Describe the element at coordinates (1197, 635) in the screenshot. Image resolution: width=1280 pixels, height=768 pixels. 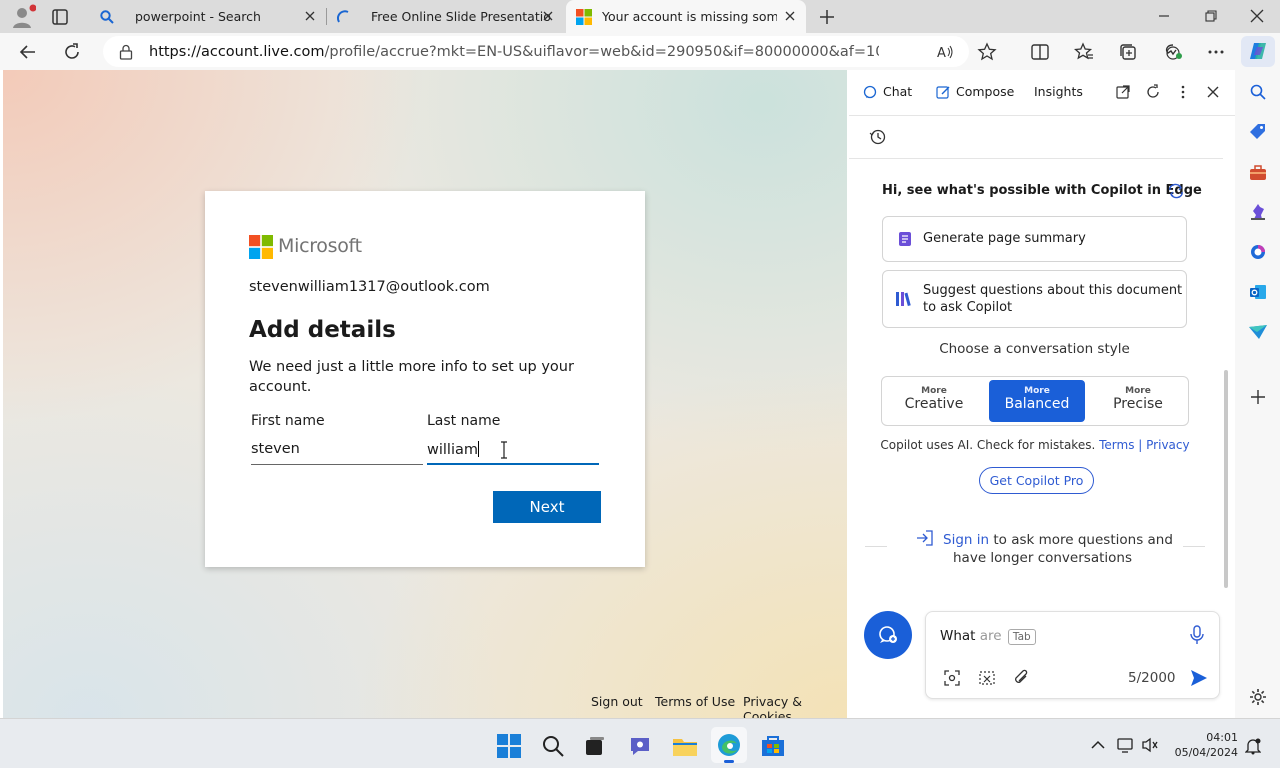
I see `microphone-icon` at that location.